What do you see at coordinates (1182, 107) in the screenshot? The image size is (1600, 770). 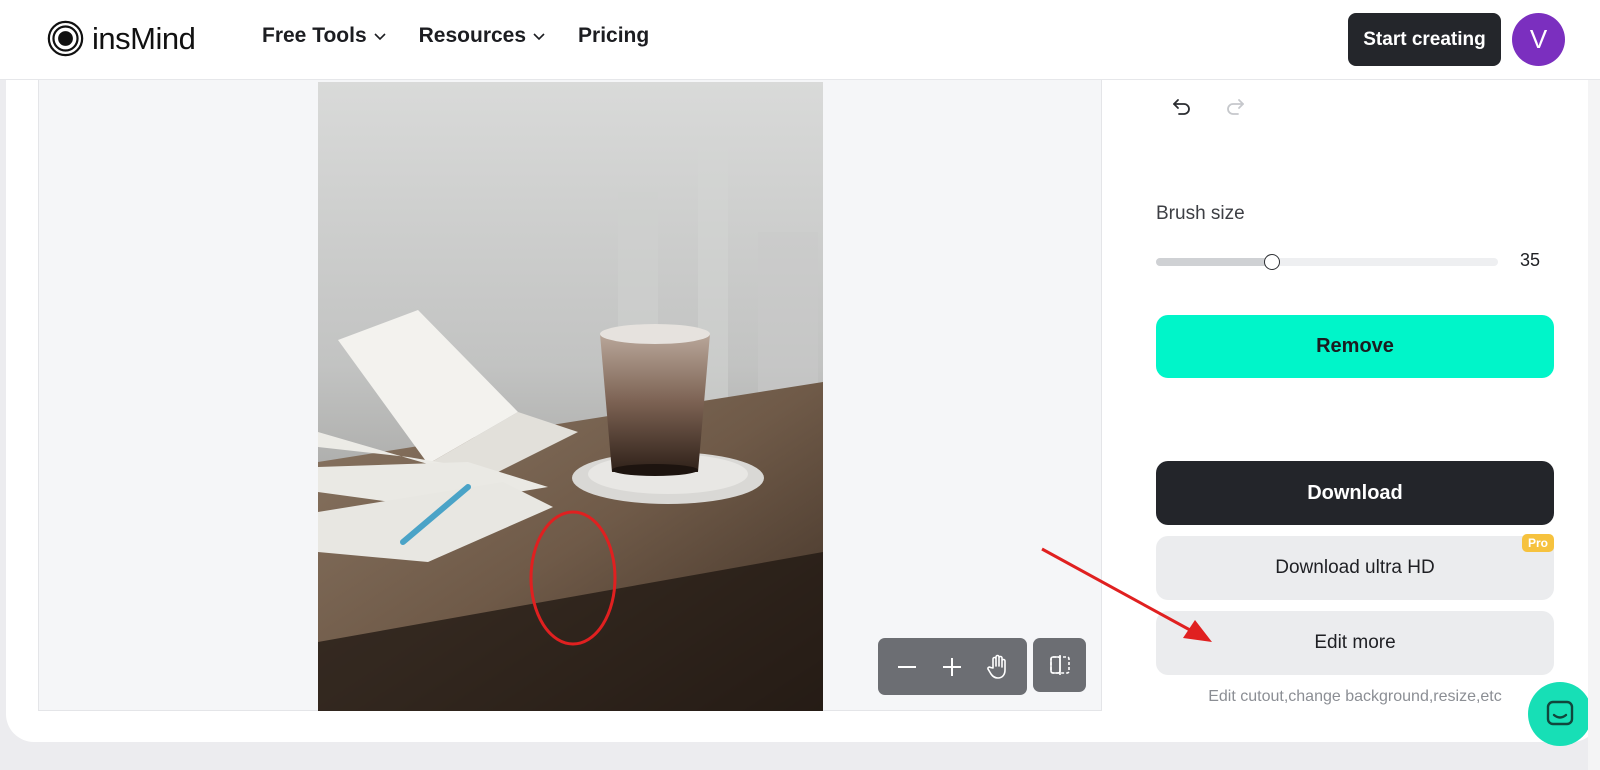 I see `undo-icon` at bounding box center [1182, 107].